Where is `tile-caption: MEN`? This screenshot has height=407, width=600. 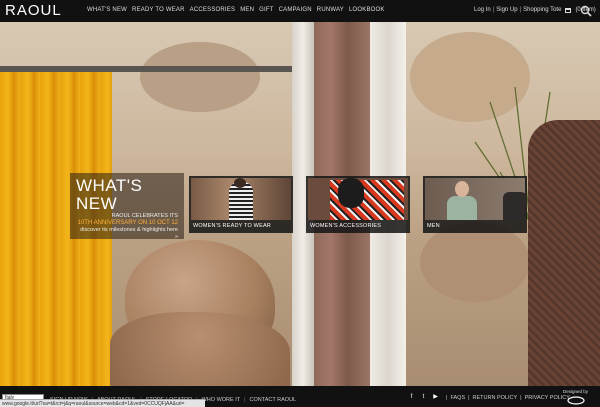
tile-caption: MEN is located at coordinates (433, 226).